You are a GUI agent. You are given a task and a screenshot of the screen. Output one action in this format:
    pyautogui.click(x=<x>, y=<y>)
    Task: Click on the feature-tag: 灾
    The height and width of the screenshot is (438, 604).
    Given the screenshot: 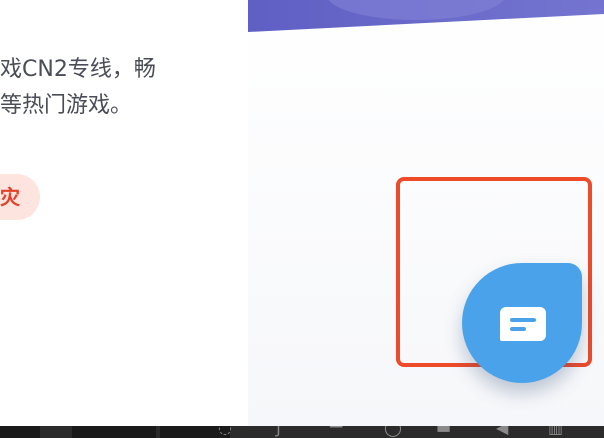 What is the action you would take?
    pyautogui.click(x=20, y=197)
    